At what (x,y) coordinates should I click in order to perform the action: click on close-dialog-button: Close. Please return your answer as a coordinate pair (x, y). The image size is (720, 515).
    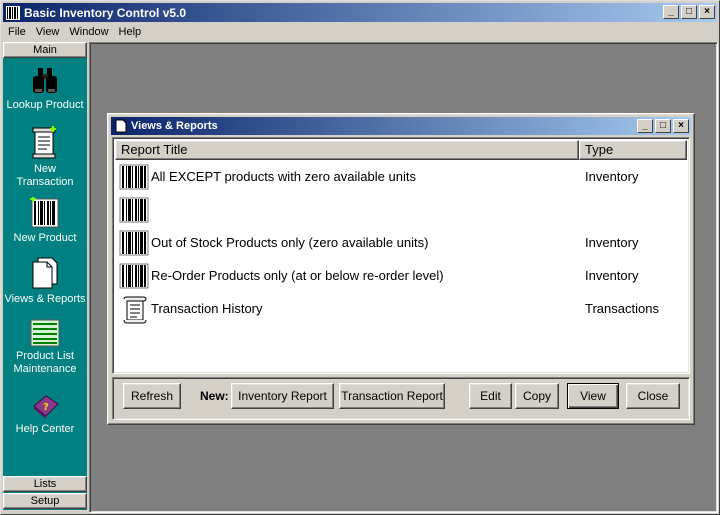
    Looking at the image, I should click on (653, 396).